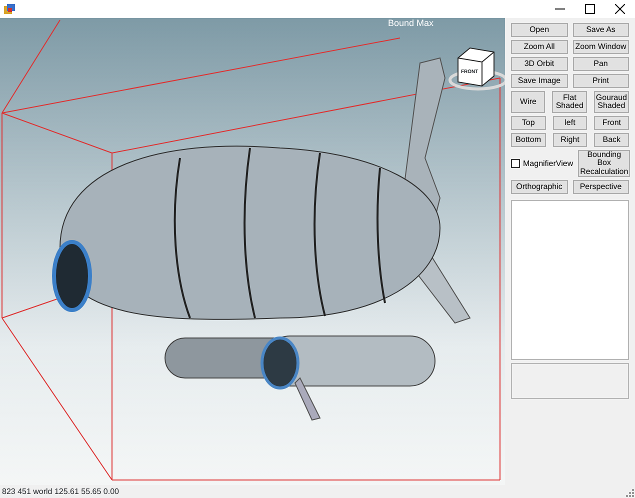 The height and width of the screenshot is (498, 635). I want to click on toolbar-button: Top, so click(528, 123).